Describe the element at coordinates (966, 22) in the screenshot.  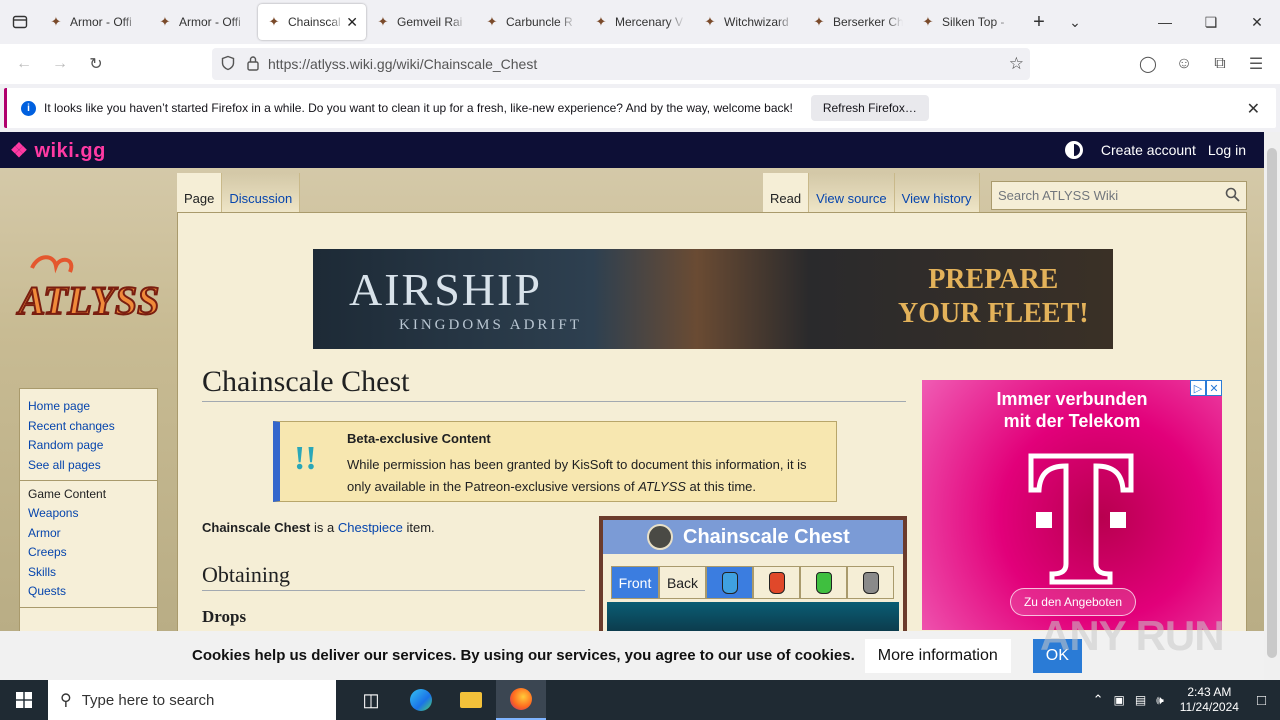
I see `browser-tab: ✦ Silken Top -` at that location.